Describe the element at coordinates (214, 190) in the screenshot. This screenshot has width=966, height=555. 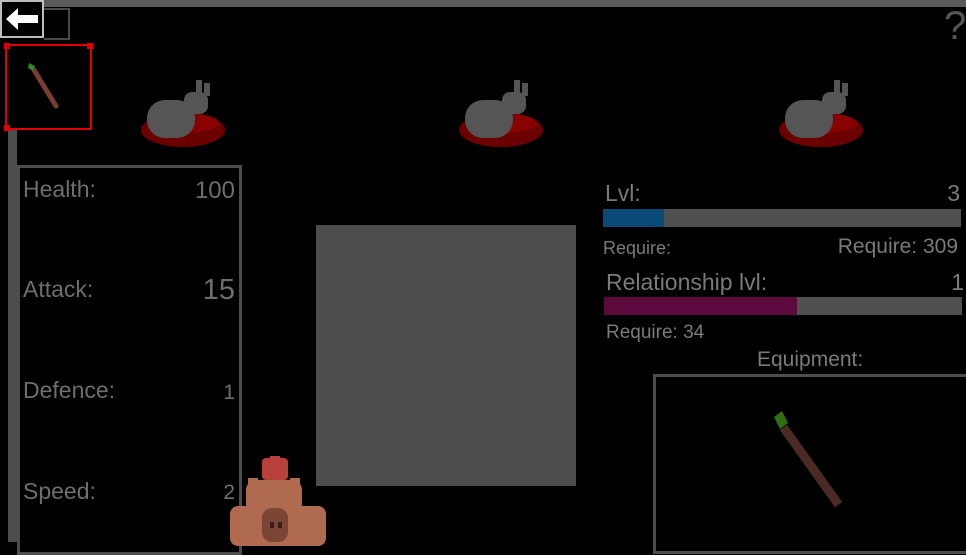
I see `health-value: 100` at that location.